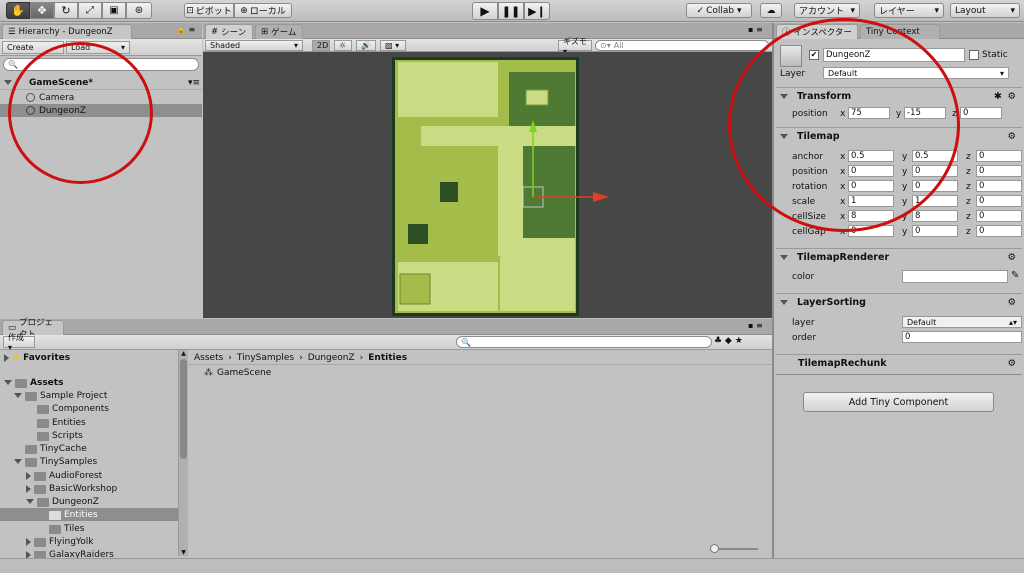  Describe the element at coordinates (90, 10) in the screenshot. I see `scale-tool-button: ⤢` at that location.